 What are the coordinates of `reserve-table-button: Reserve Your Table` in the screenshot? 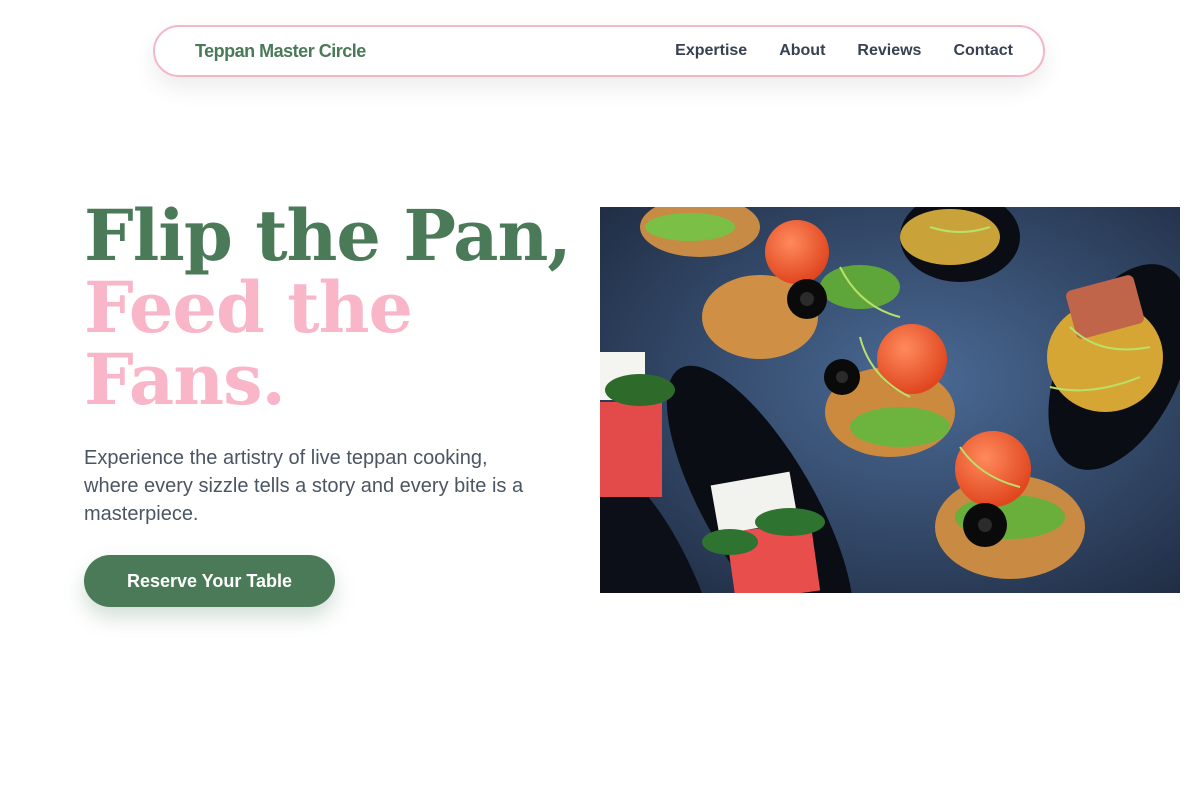 It's located at (209, 581).